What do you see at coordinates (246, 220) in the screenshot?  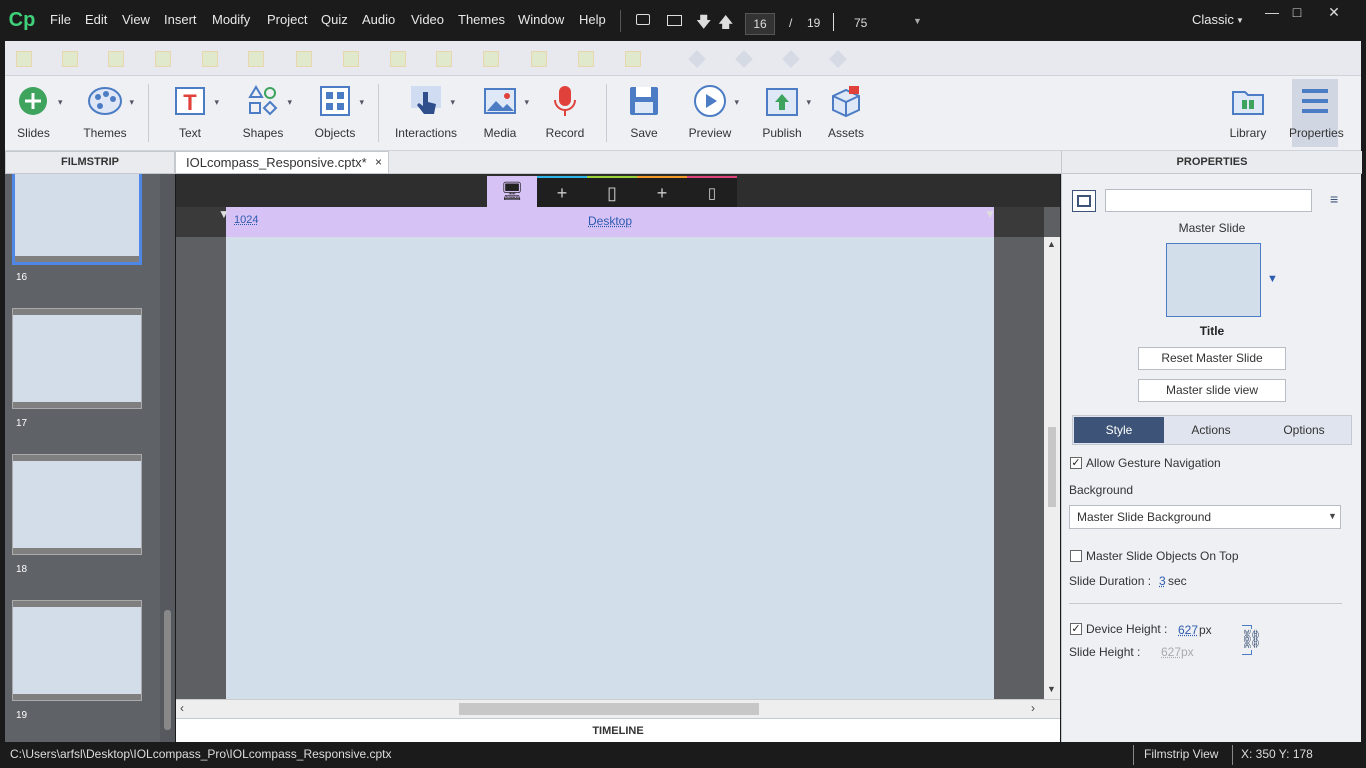 I see `breakpoint-width: 1024` at bounding box center [246, 220].